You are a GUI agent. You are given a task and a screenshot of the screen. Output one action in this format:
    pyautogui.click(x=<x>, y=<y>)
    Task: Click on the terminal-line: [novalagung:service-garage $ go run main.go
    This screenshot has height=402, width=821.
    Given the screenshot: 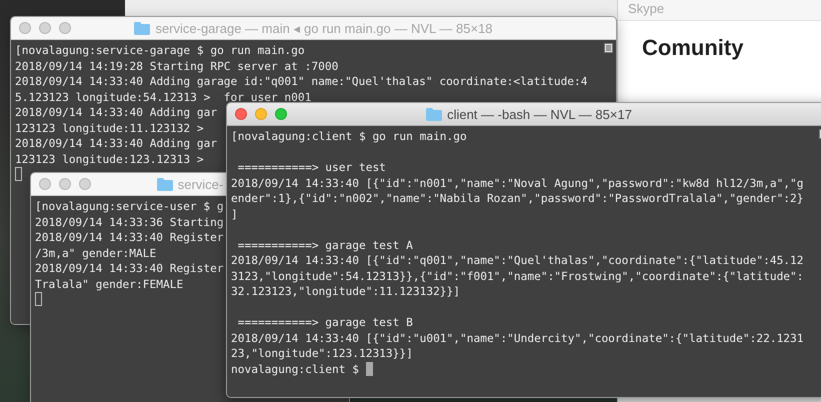 What is the action you would take?
    pyautogui.click(x=160, y=50)
    